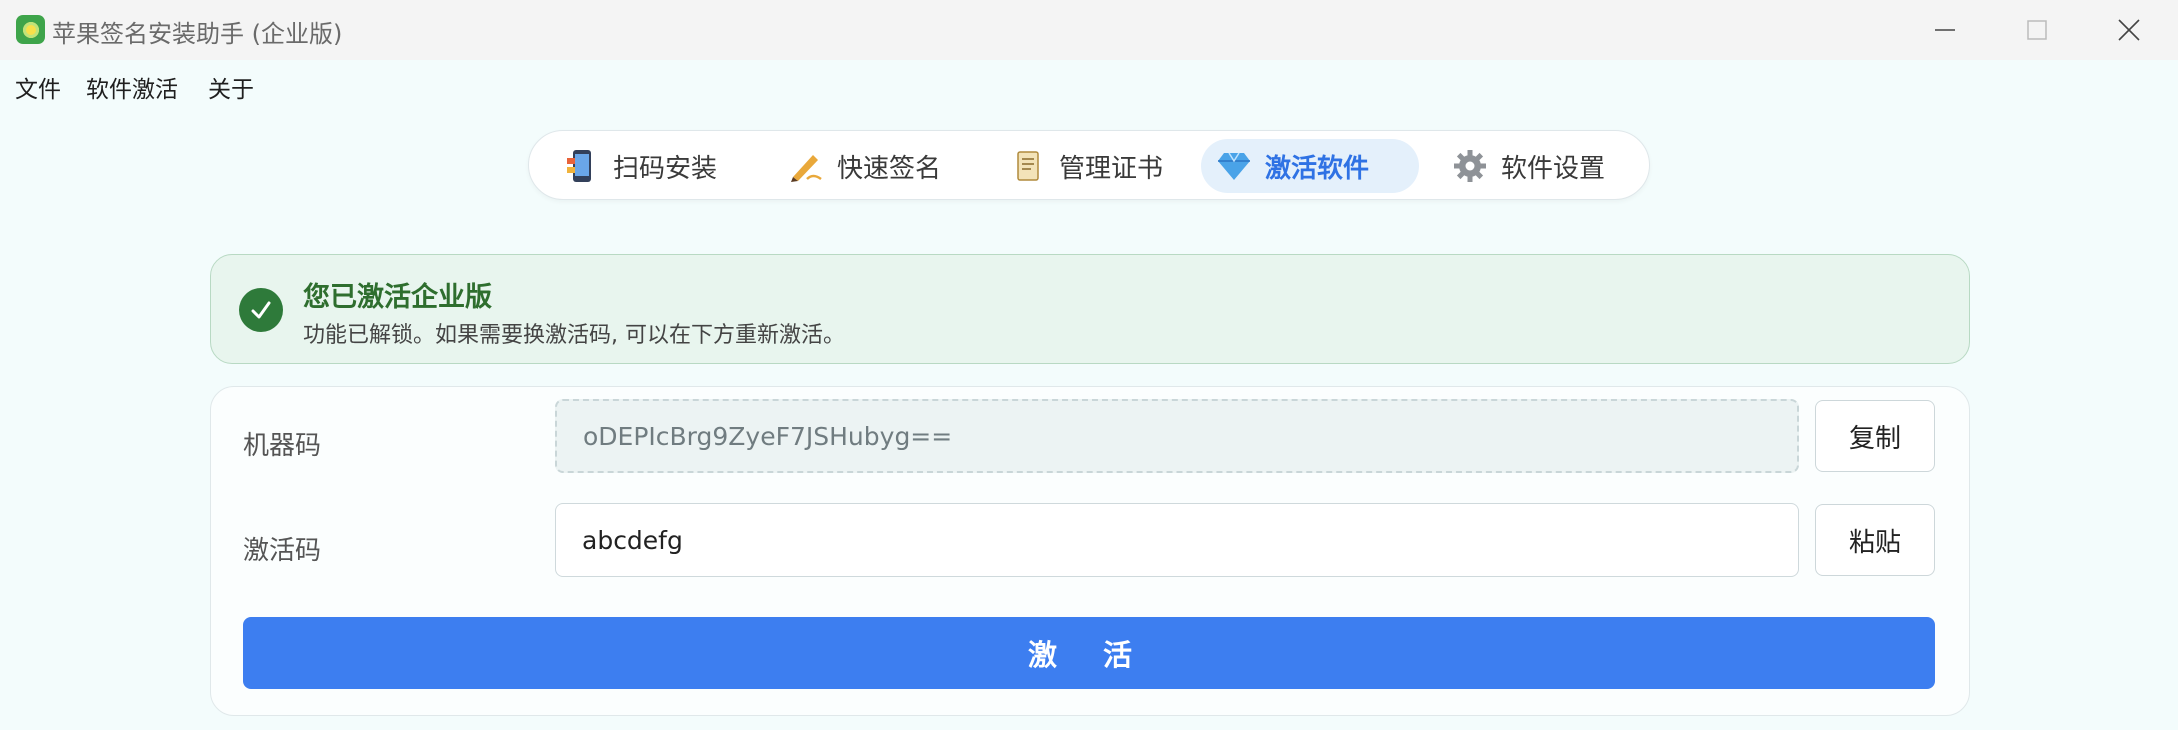  Describe the element at coordinates (1089, 653) in the screenshot. I see `activate-button: 激 活` at that location.